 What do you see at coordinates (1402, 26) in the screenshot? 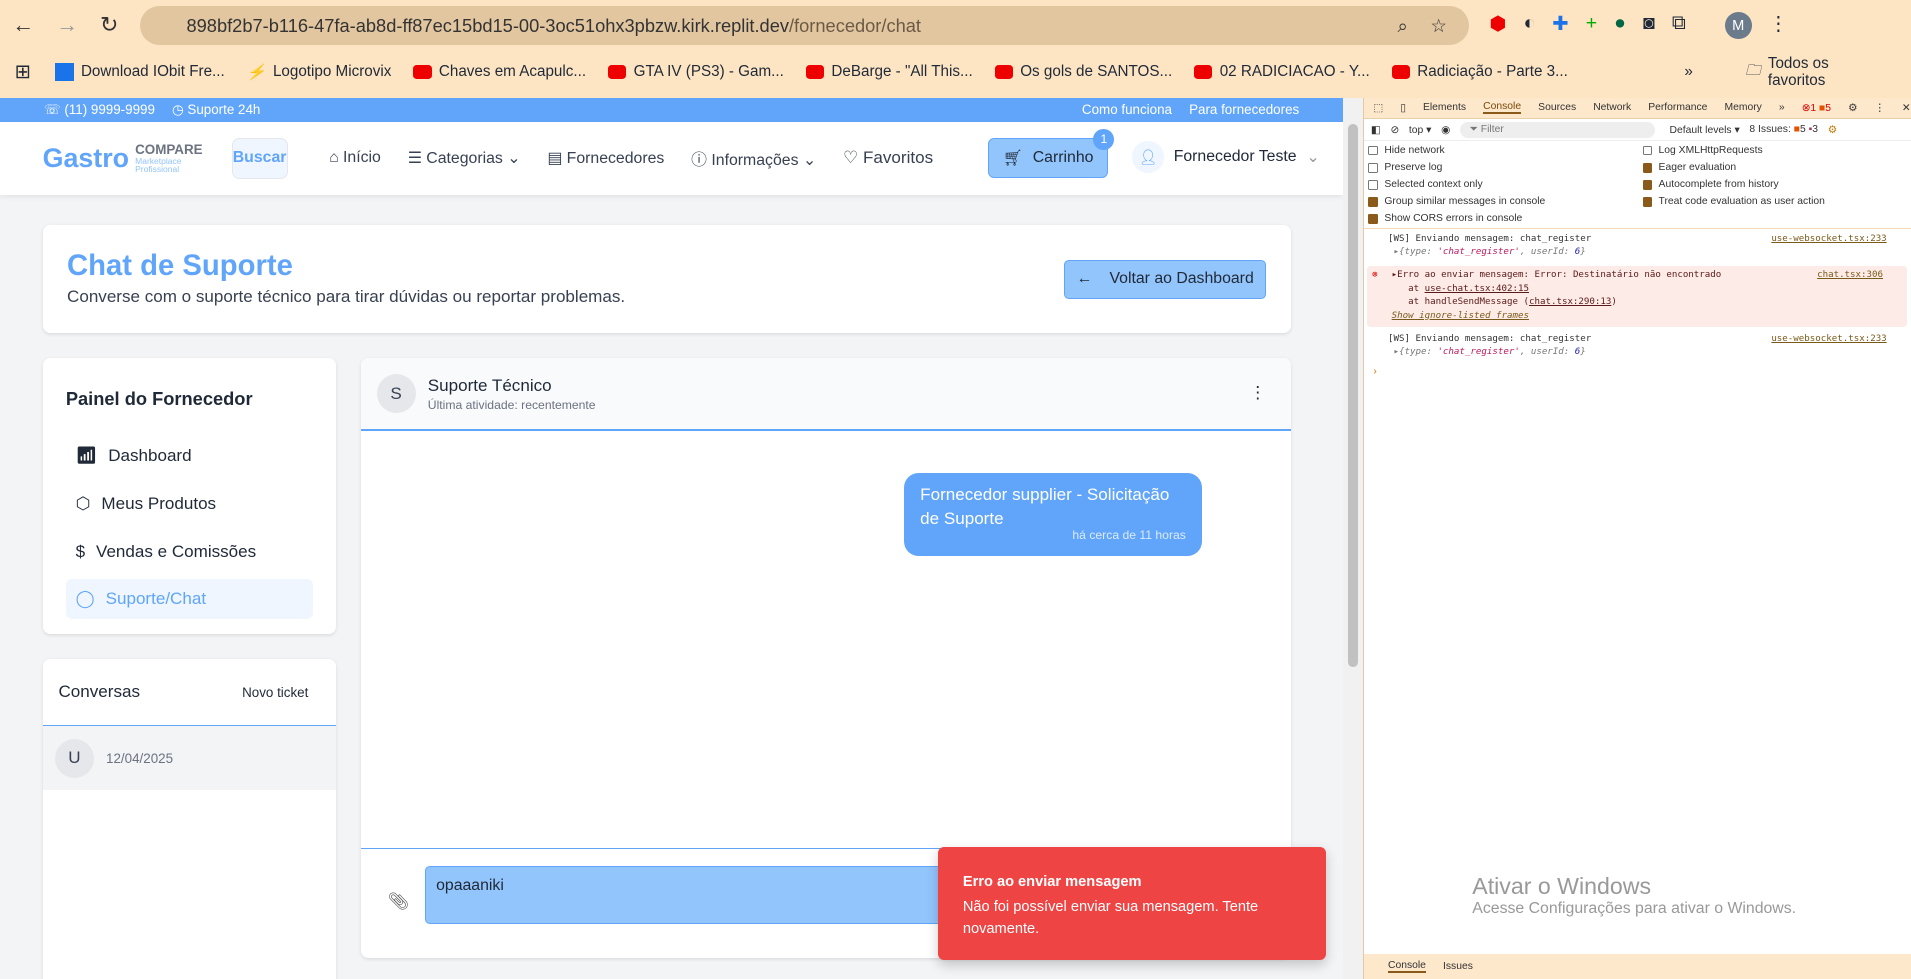
I see `zoom-icon: ⌕` at bounding box center [1402, 26].